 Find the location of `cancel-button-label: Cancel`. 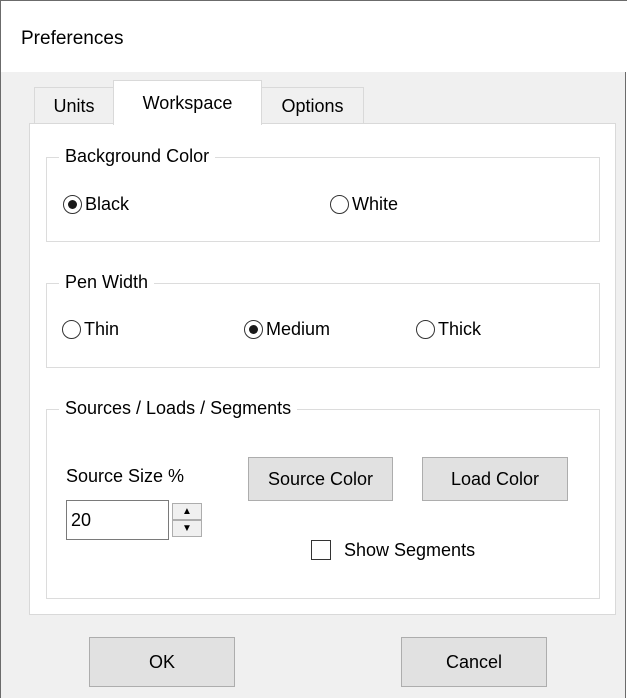

cancel-button-label: Cancel is located at coordinates (474, 662).